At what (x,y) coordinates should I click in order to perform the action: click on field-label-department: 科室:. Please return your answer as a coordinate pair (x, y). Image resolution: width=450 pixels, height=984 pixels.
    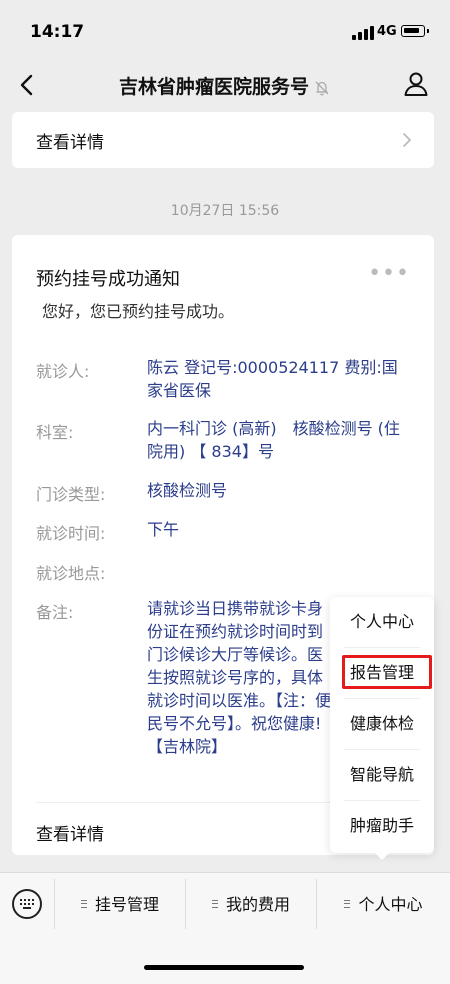
    Looking at the image, I should click on (55, 432).